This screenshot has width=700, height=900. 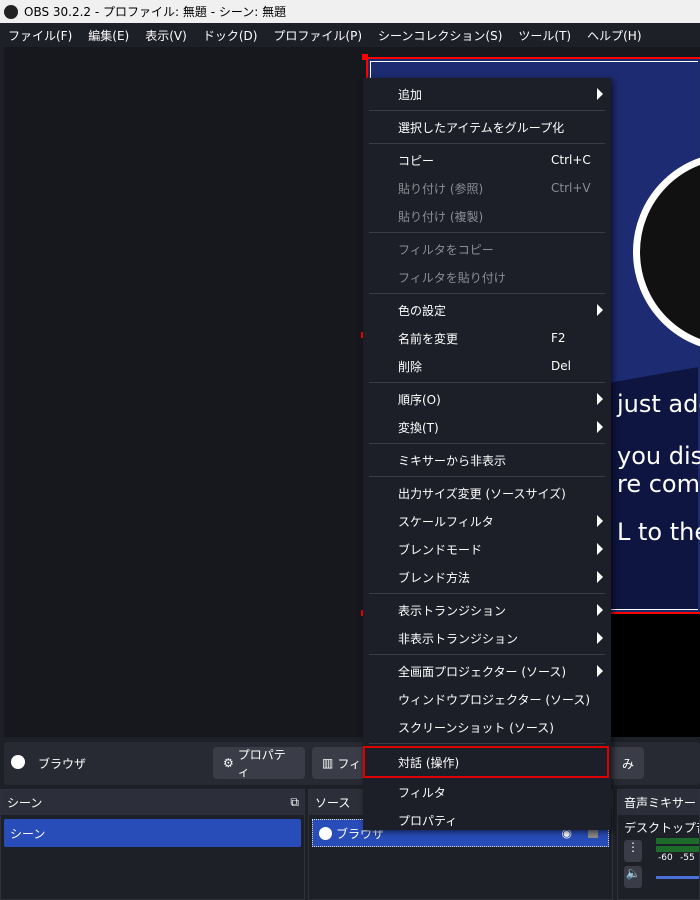 I want to click on context-menu-item: プロパティ, so click(x=487, y=820).